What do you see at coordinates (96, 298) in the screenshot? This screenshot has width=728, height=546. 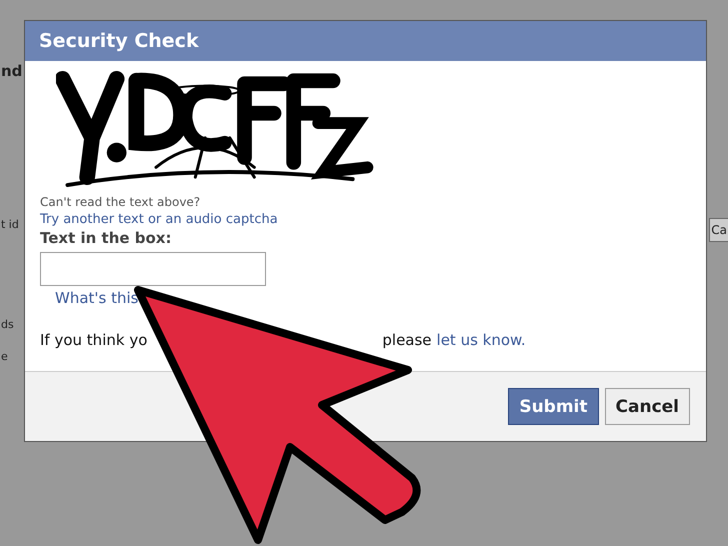 I see `help-link: What's this` at bounding box center [96, 298].